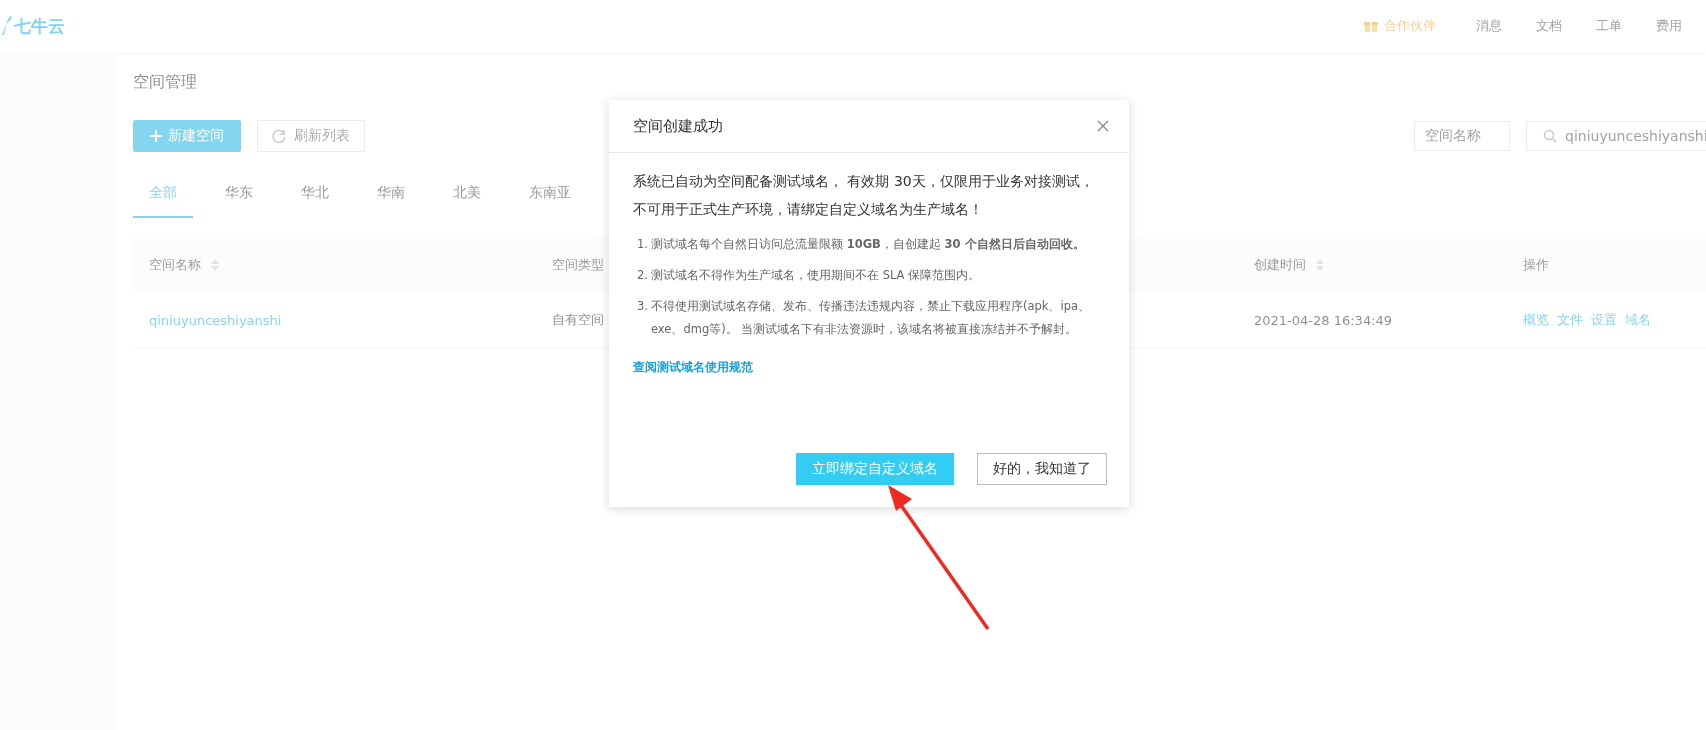 This screenshot has width=1706, height=730. What do you see at coordinates (550, 195) in the screenshot?
I see `region-tab: 东南亚` at bounding box center [550, 195].